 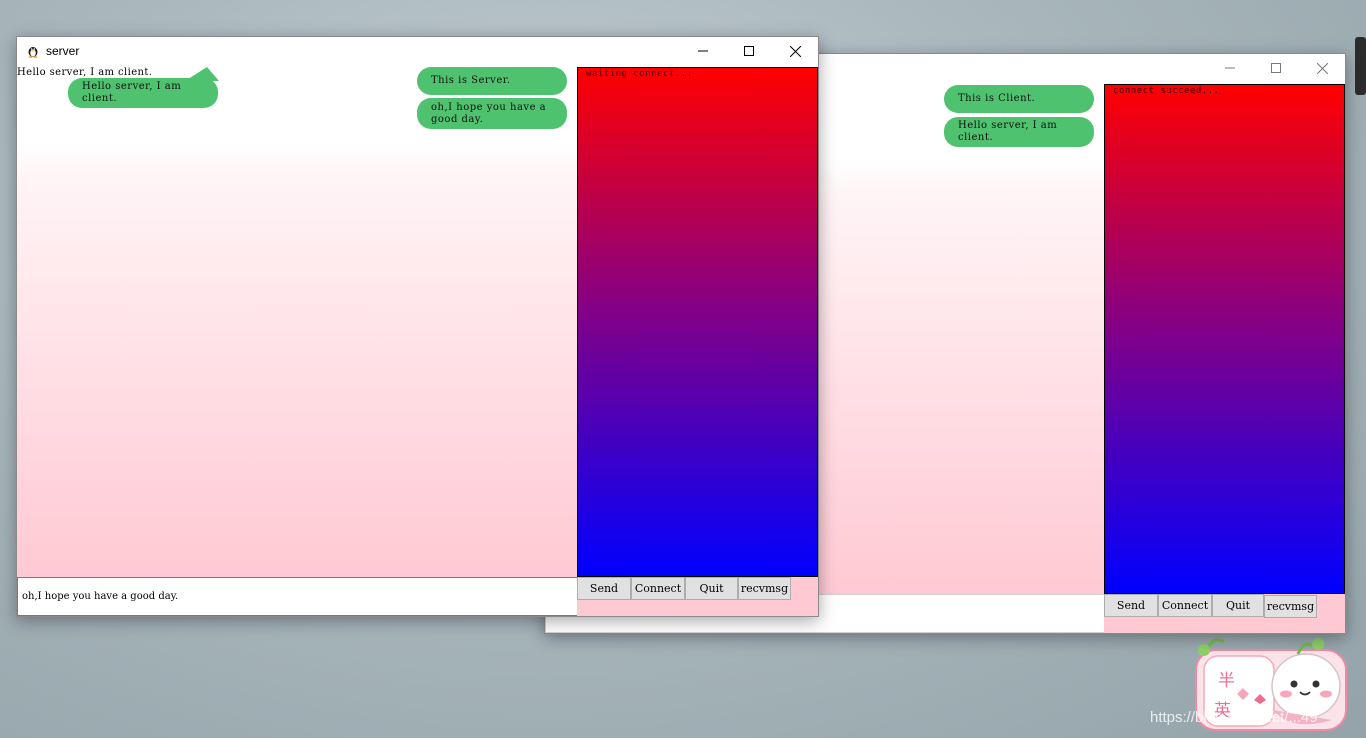 I want to click on client-button-bar: Send Connect Quit recvmsg, so click(x=1224, y=613).